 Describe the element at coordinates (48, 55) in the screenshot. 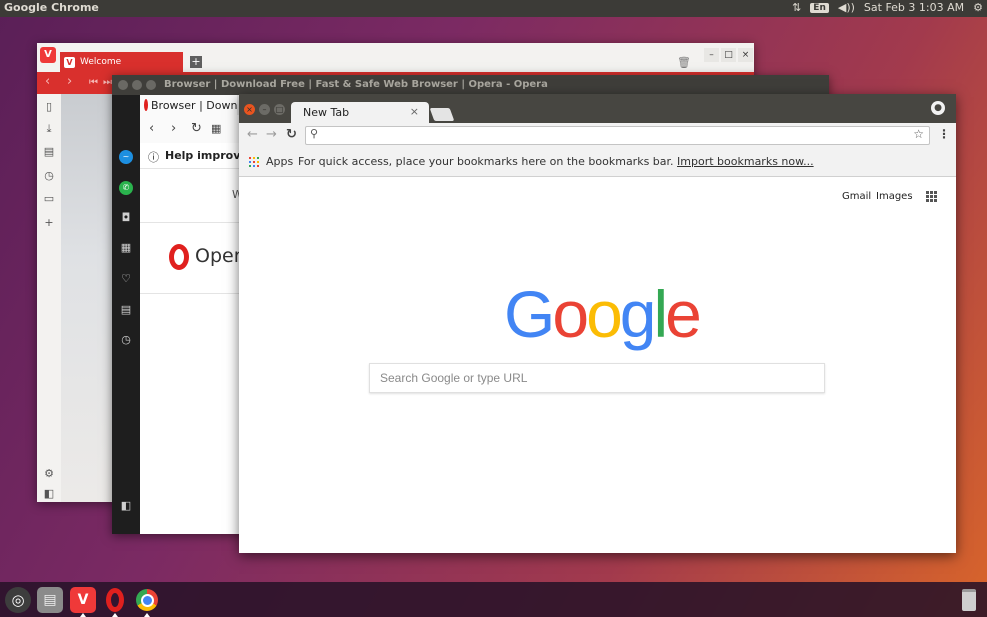

I see `vivaldi-menu-icon: V` at that location.